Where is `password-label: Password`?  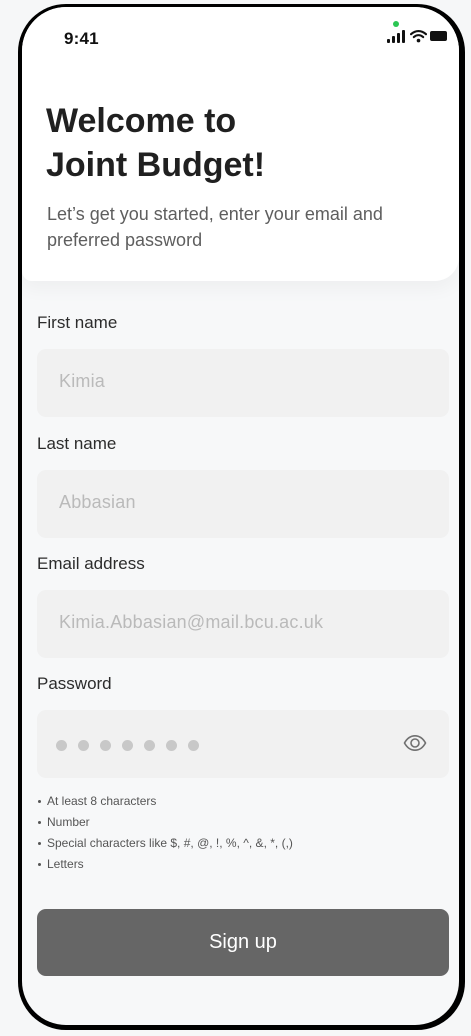 password-label: Password is located at coordinates (74, 683).